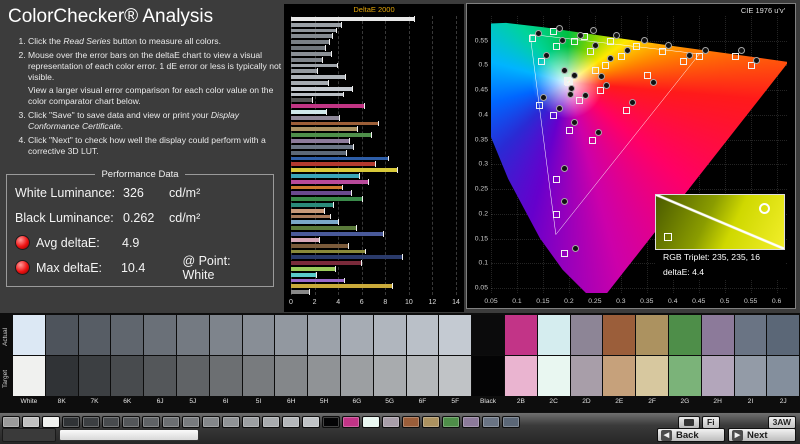 This screenshot has height=444, width=800. Describe the element at coordinates (520, 401) in the screenshot. I see `patch-name-label: 2B` at that location.